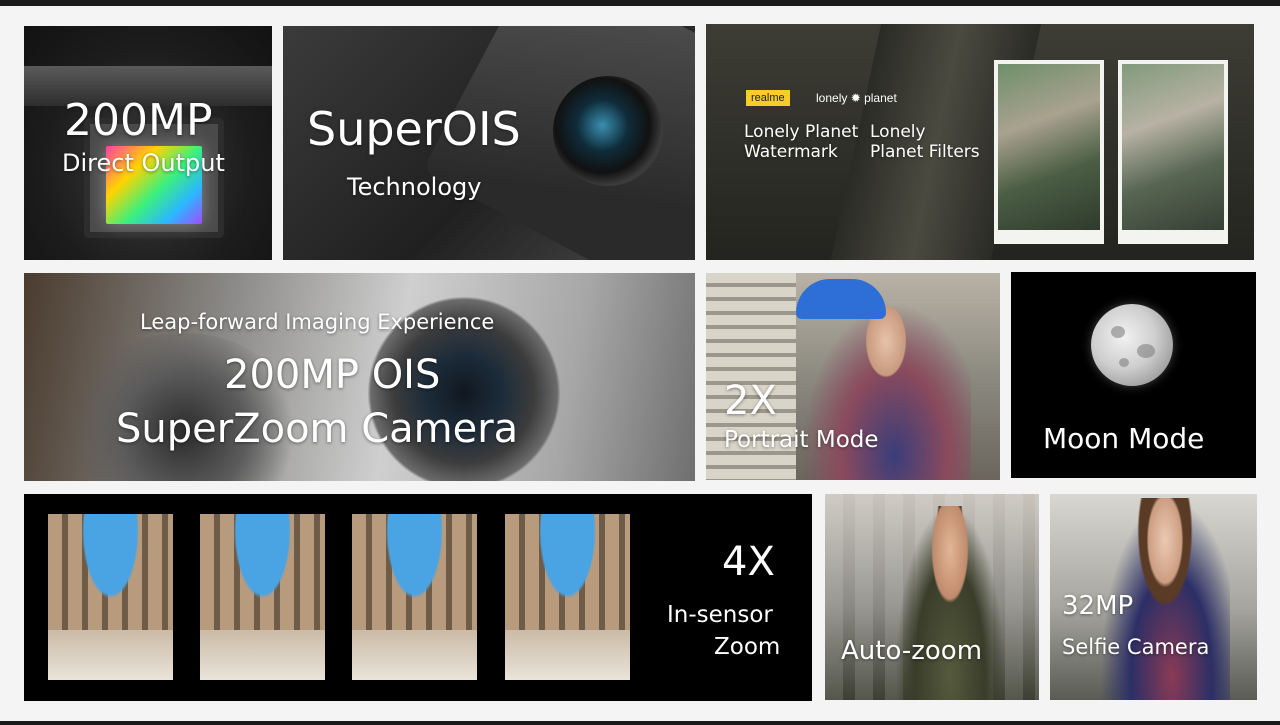 Image resolution: width=1280 pixels, height=725 pixels. I want to click on selfie-title: 32MP, so click(1098, 606).